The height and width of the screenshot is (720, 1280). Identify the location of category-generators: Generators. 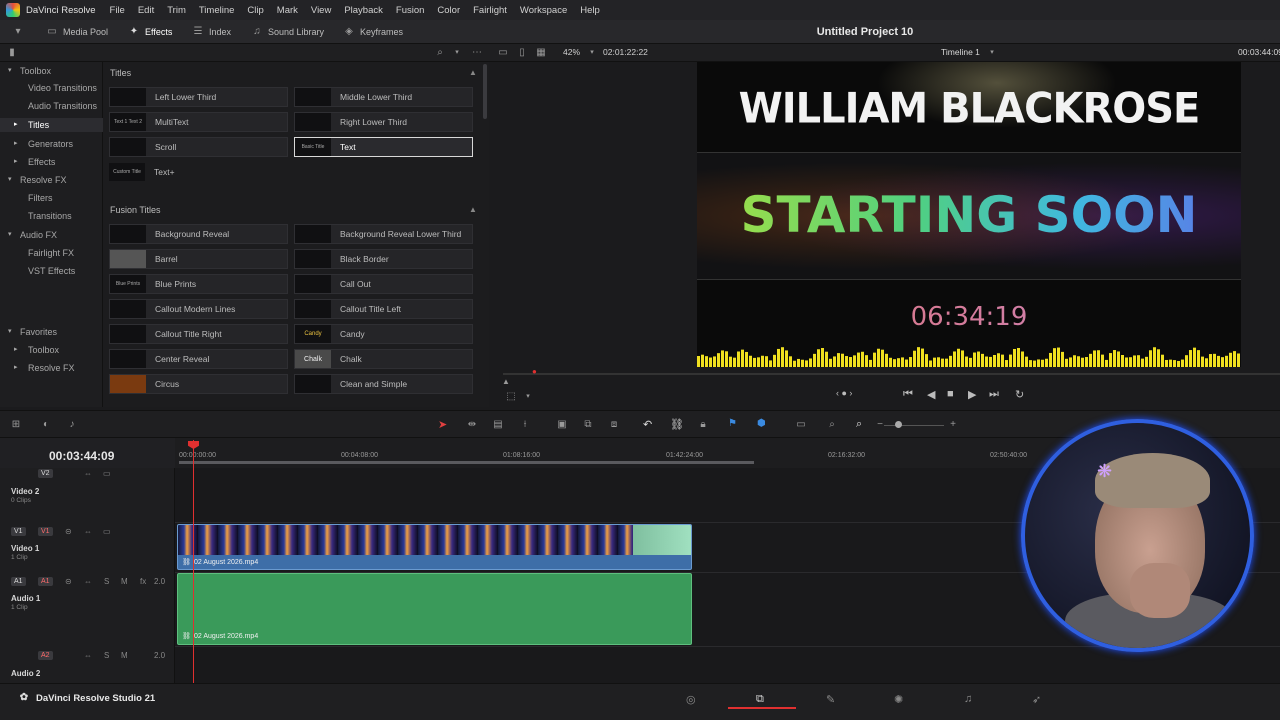
(50, 144).